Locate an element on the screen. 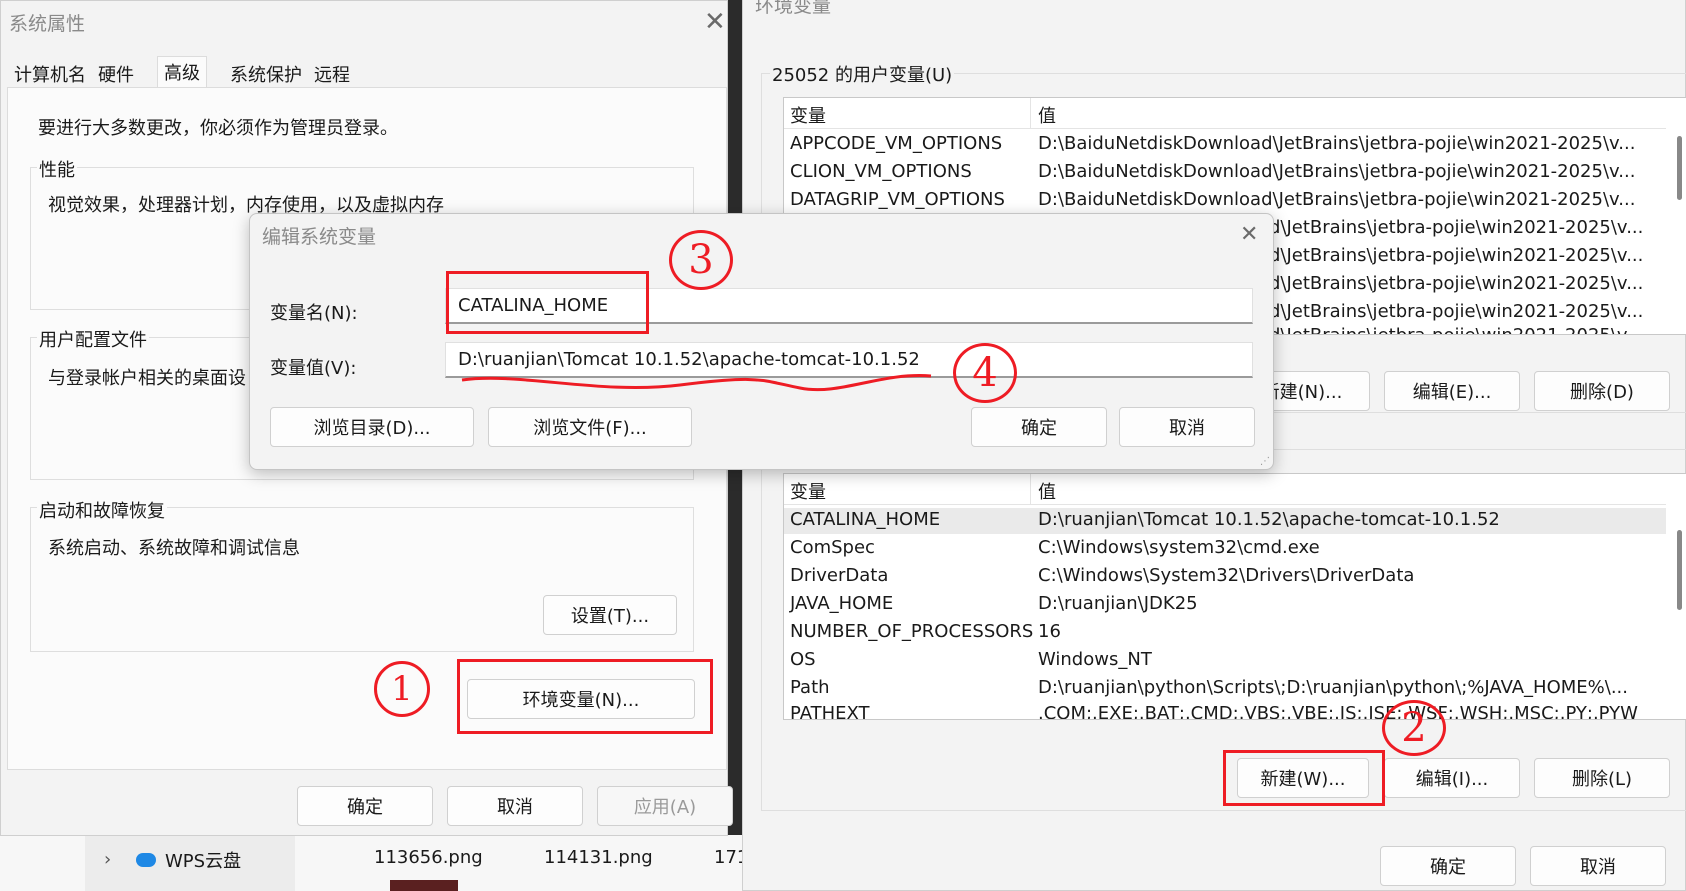 The width and height of the screenshot is (1686, 891). annotation-circle-3: 3 is located at coordinates (701, 260).